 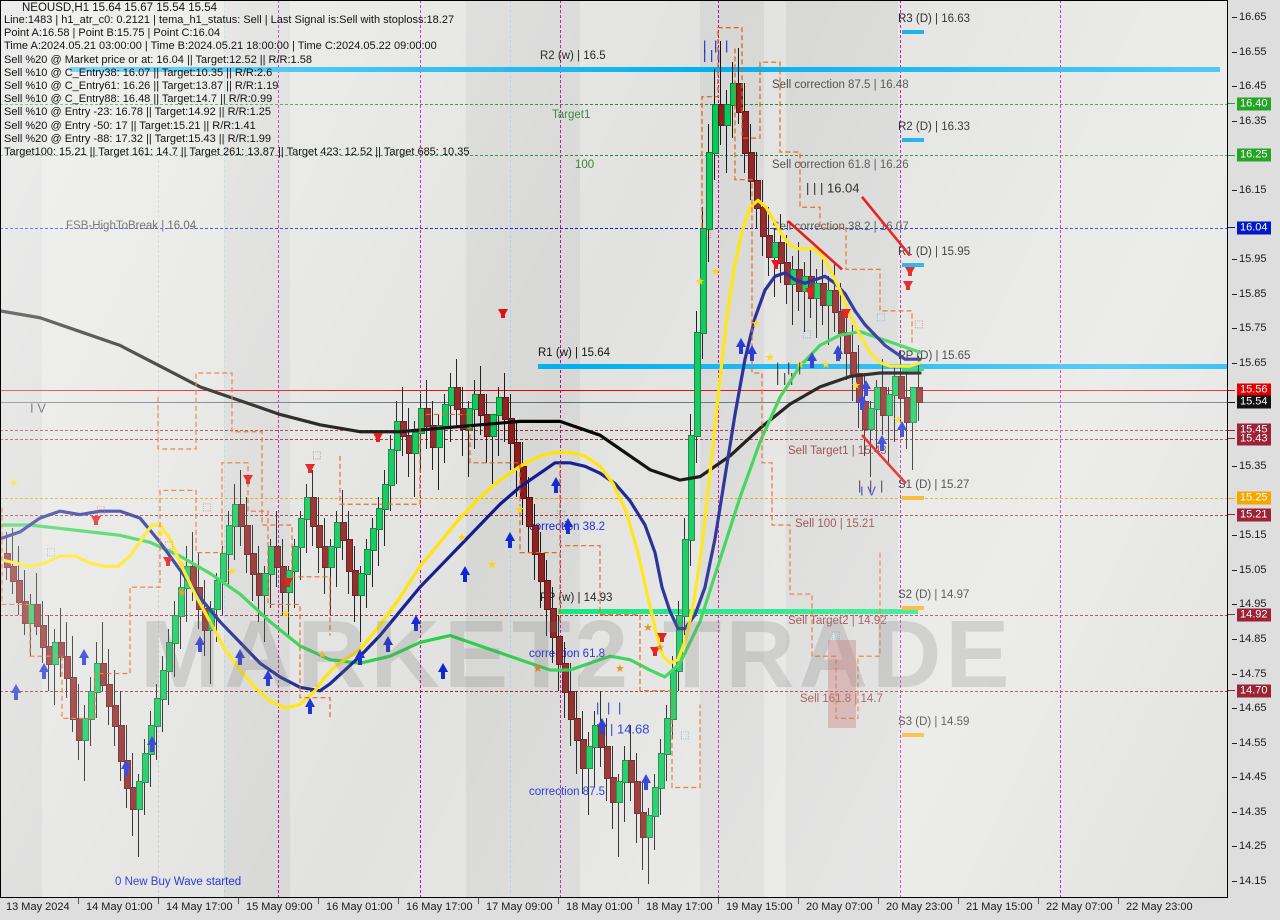 What do you see at coordinates (567, 654) in the screenshot?
I see `annotation-12: correction 61.8` at bounding box center [567, 654].